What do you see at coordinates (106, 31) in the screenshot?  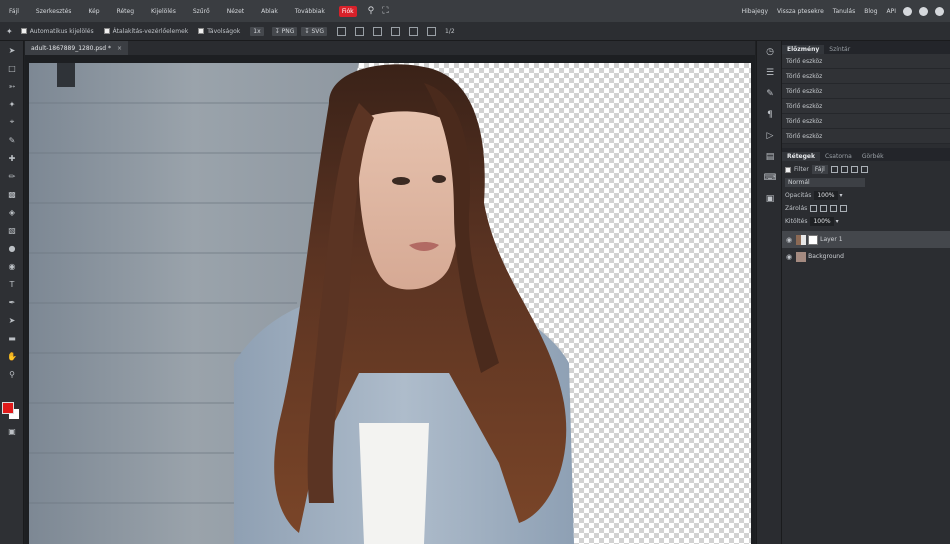 I see `transform-checkbox` at bounding box center [106, 31].